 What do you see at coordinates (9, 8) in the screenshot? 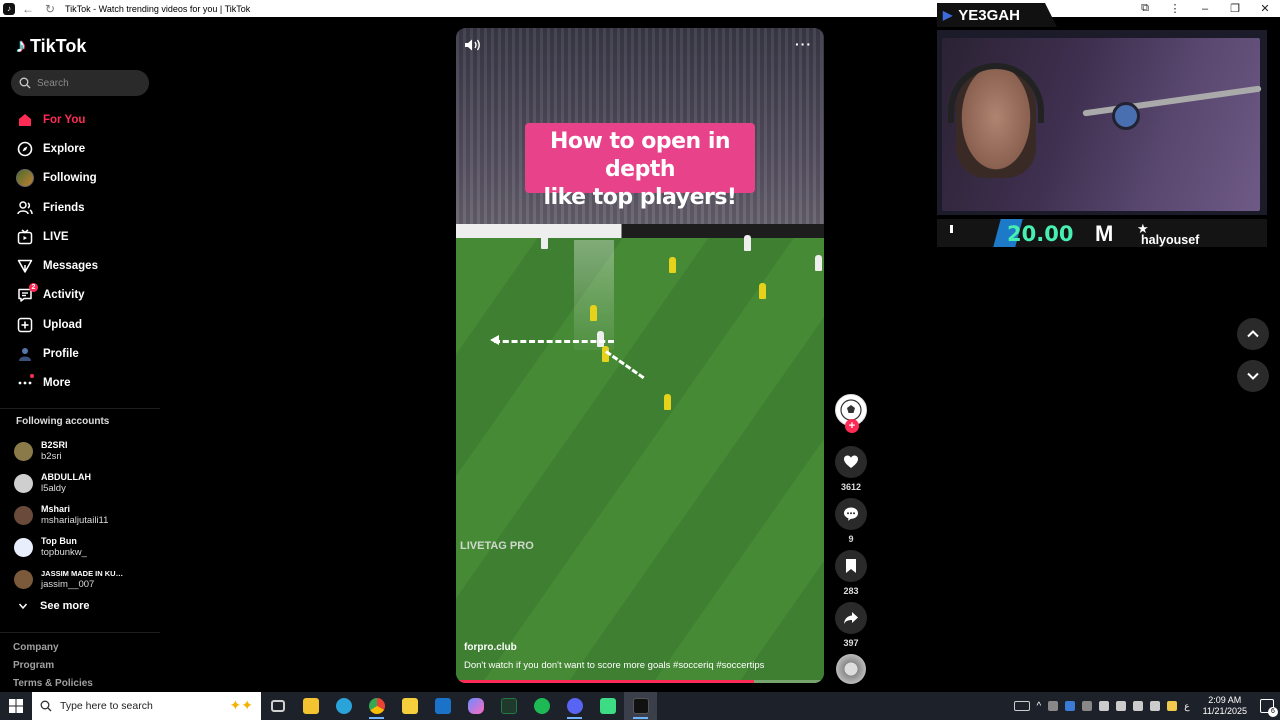
I see `tiktok-app-icon: ♪` at bounding box center [9, 8].